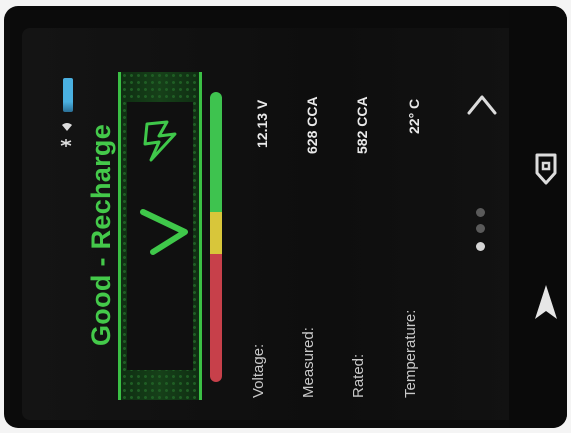 This screenshot has width=571, height=433. Describe the element at coordinates (308, 362) in the screenshot. I see `measured-label: Measured:` at that location.